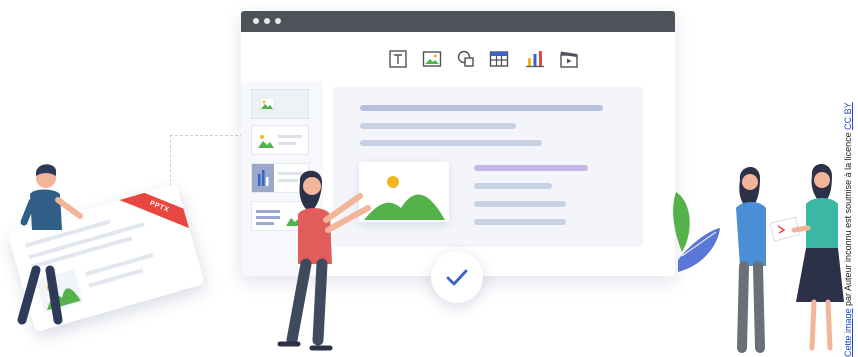  I want to click on shapes-icon, so click(466, 59).